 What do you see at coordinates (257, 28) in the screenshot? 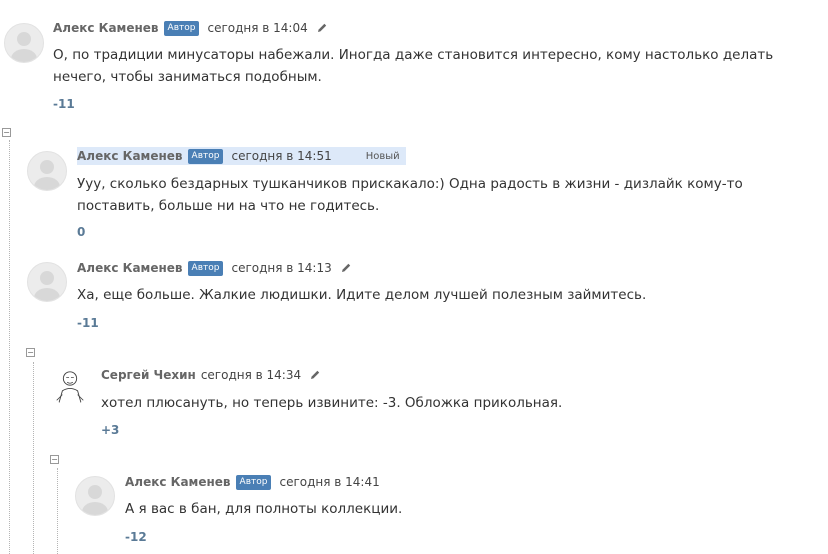
I see `comment-time: сегодня в 14:04` at bounding box center [257, 28].